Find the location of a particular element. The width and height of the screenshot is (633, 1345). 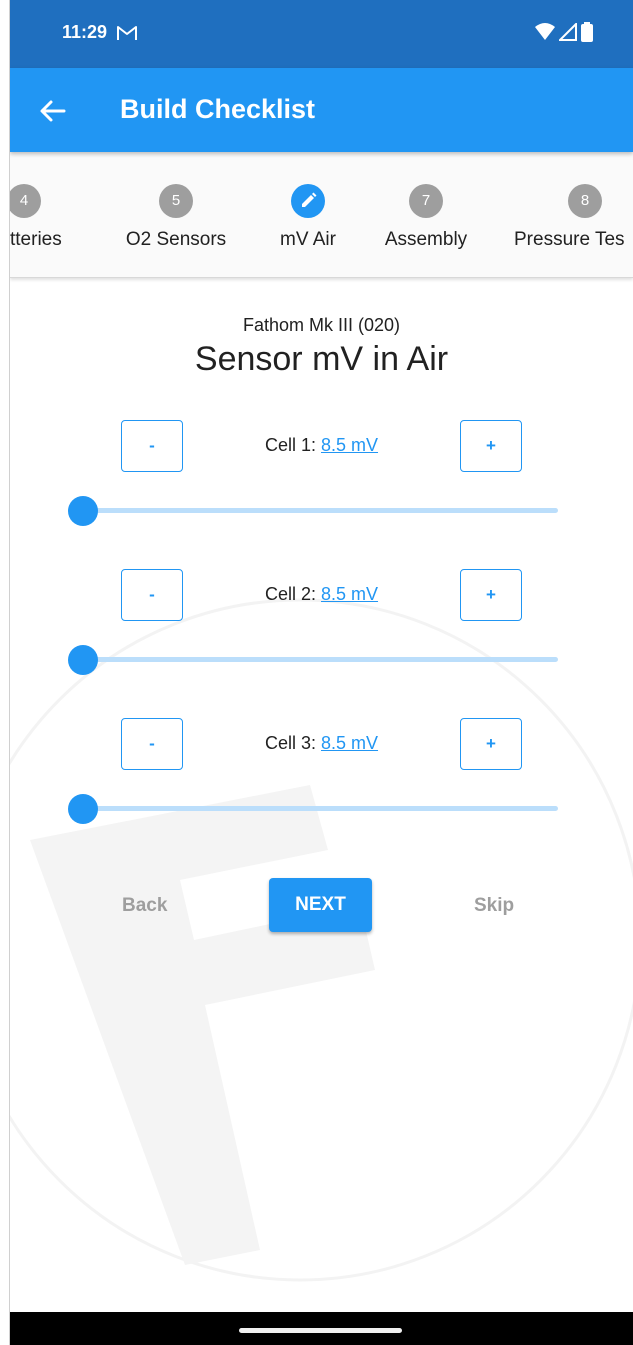

status-bar: 11:29 is located at coordinates (321, 34).